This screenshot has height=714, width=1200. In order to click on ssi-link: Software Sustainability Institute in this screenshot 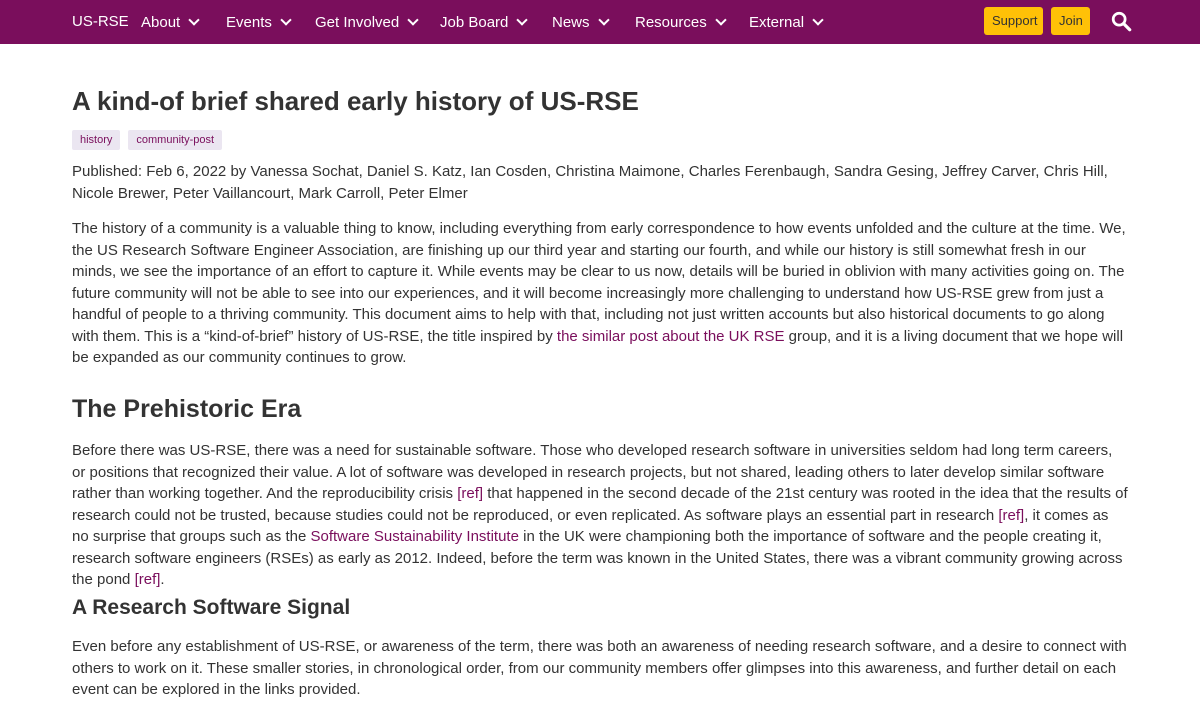, I will do `click(414, 536)`.